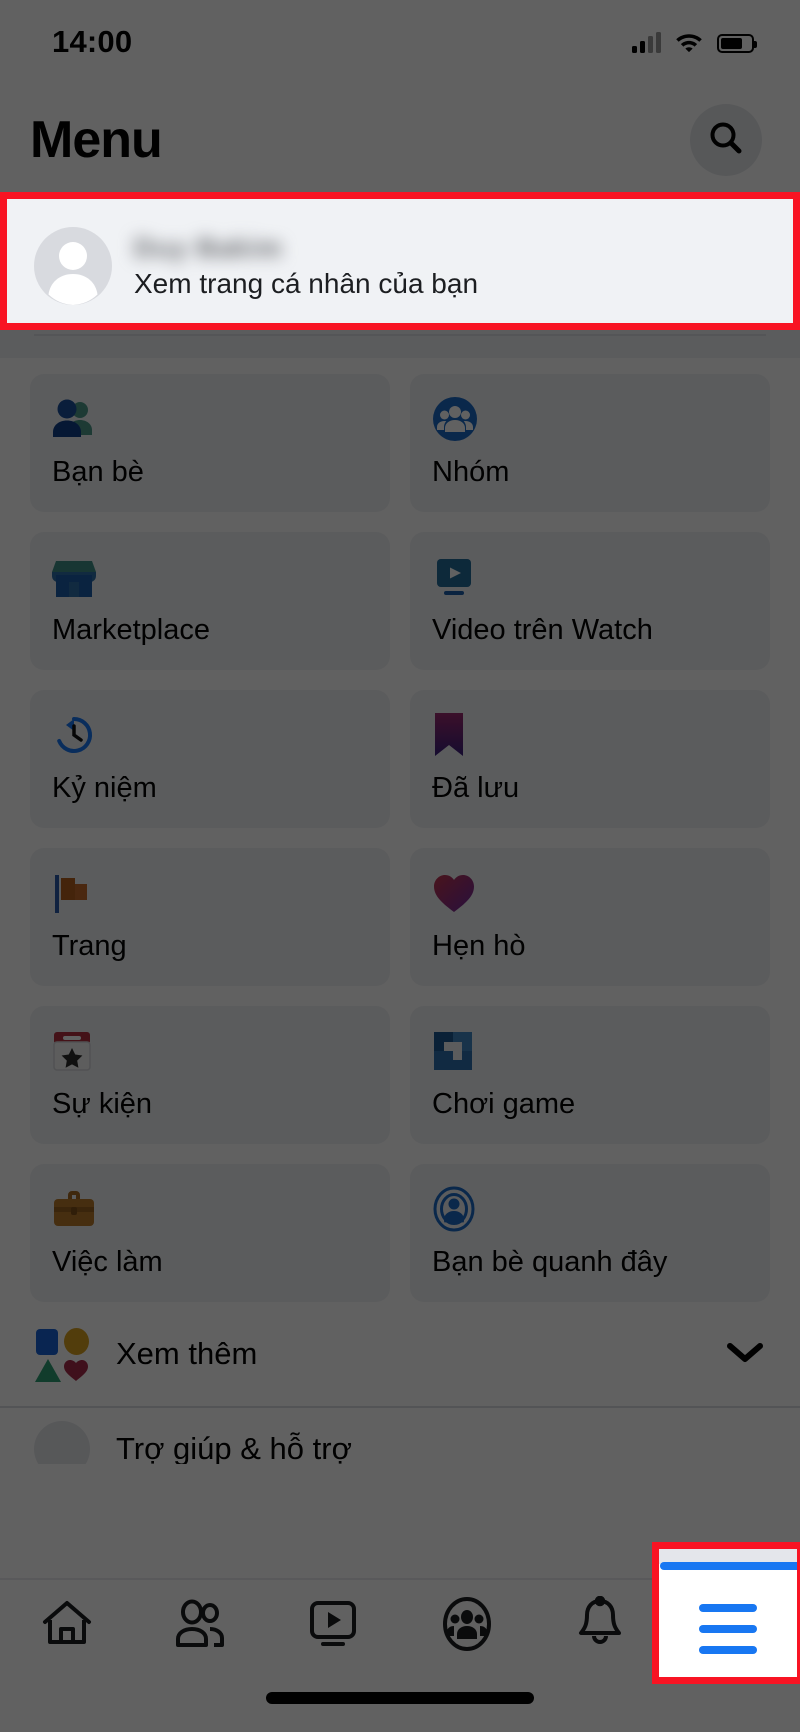 The height and width of the screenshot is (1732, 800). Describe the element at coordinates (210, 443) in the screenshot. I see `tile-friends: Bạn bè` at that location.